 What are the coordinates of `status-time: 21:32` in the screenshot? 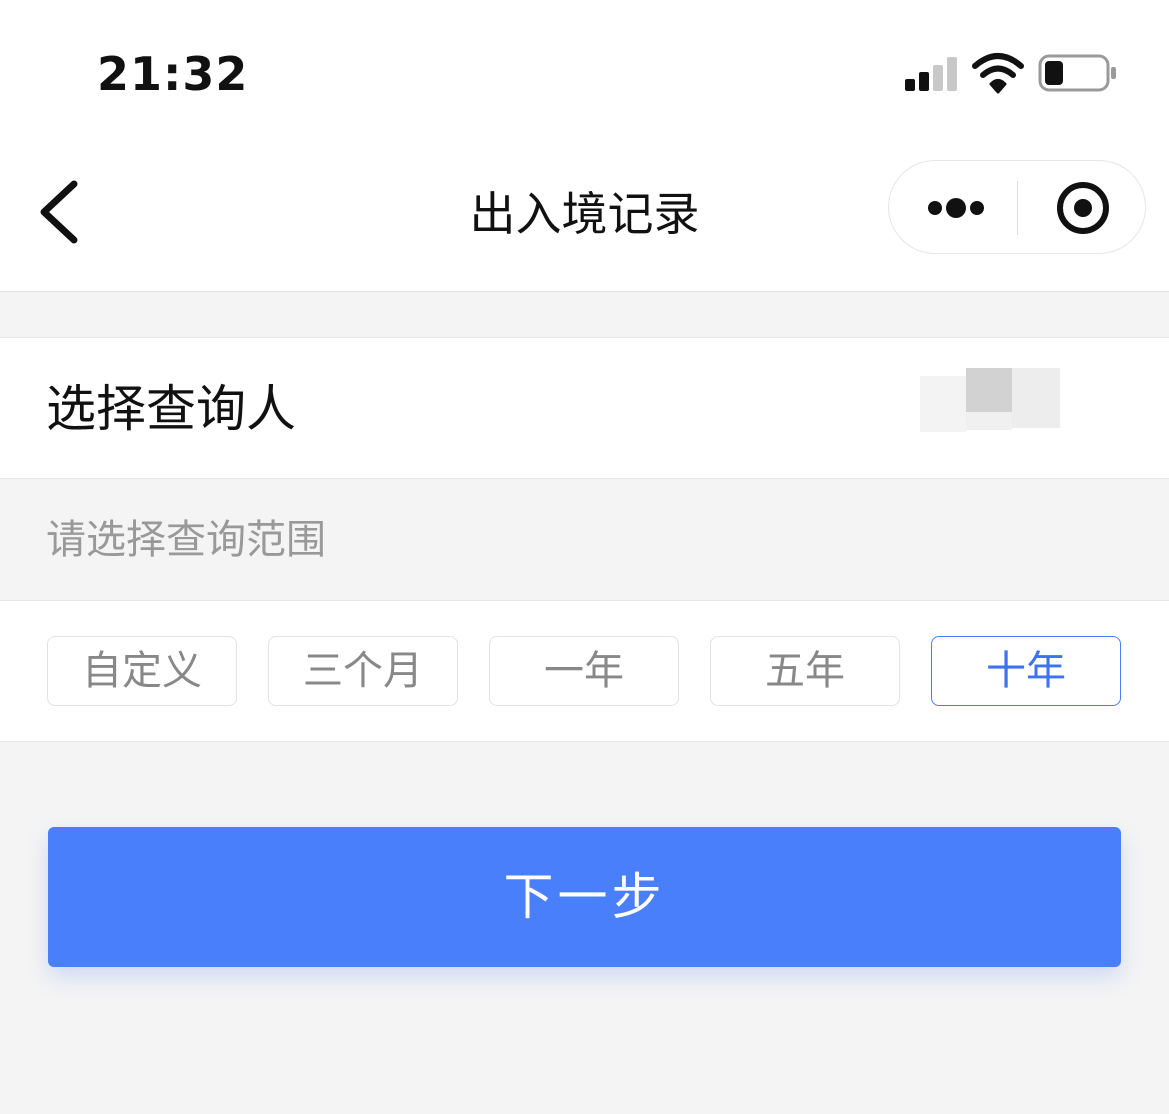 It's located at (173, 74).